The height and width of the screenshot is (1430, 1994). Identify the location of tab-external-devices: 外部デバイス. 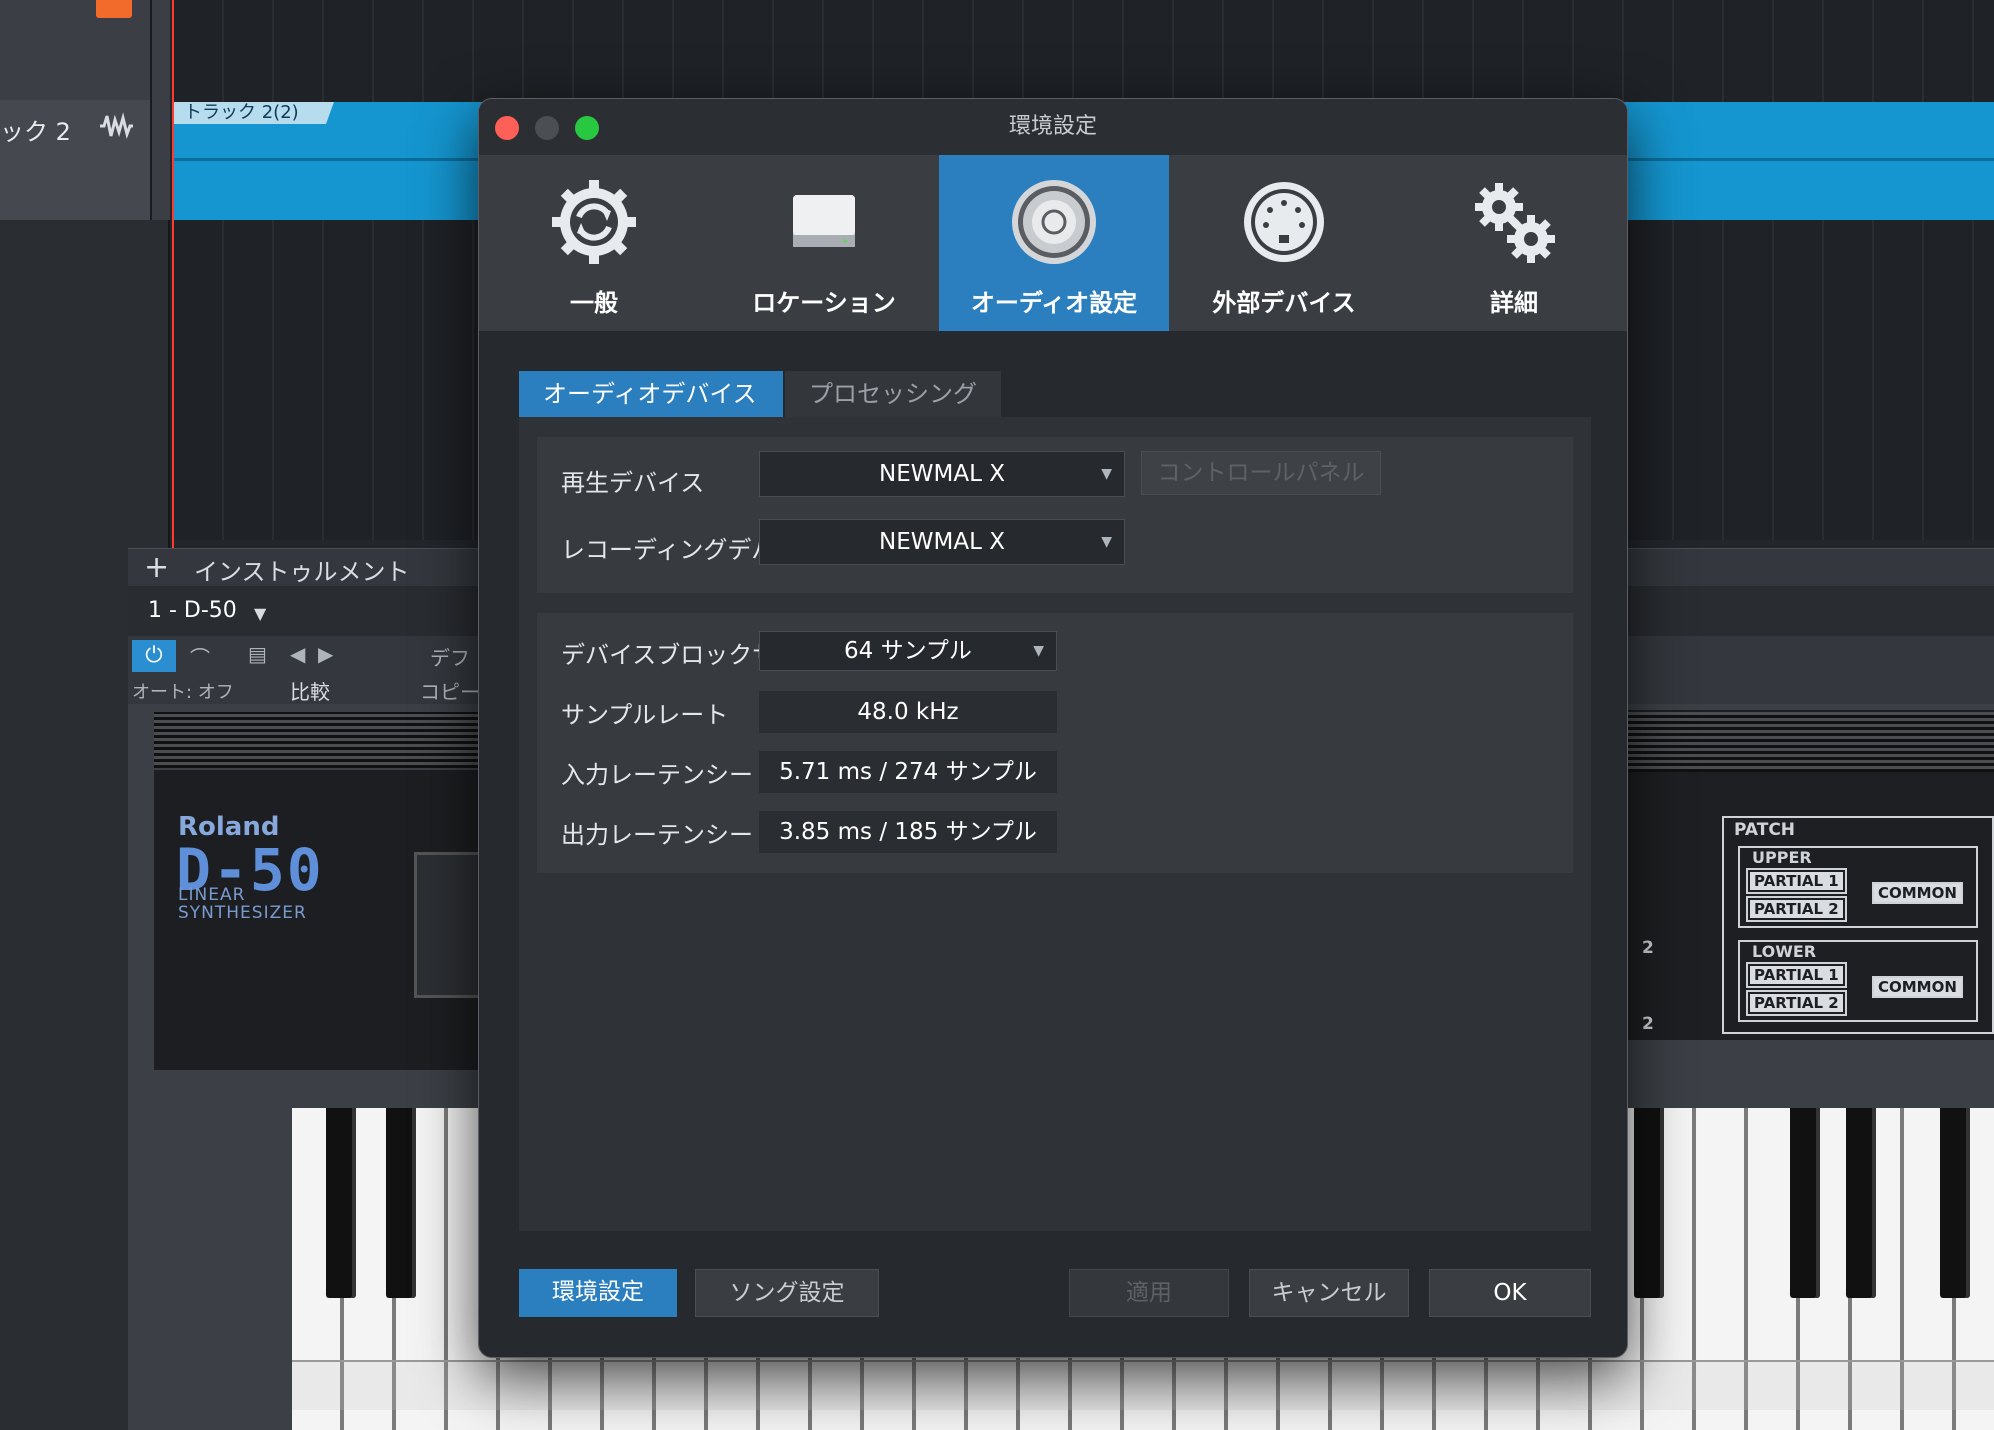
(1284, 243).